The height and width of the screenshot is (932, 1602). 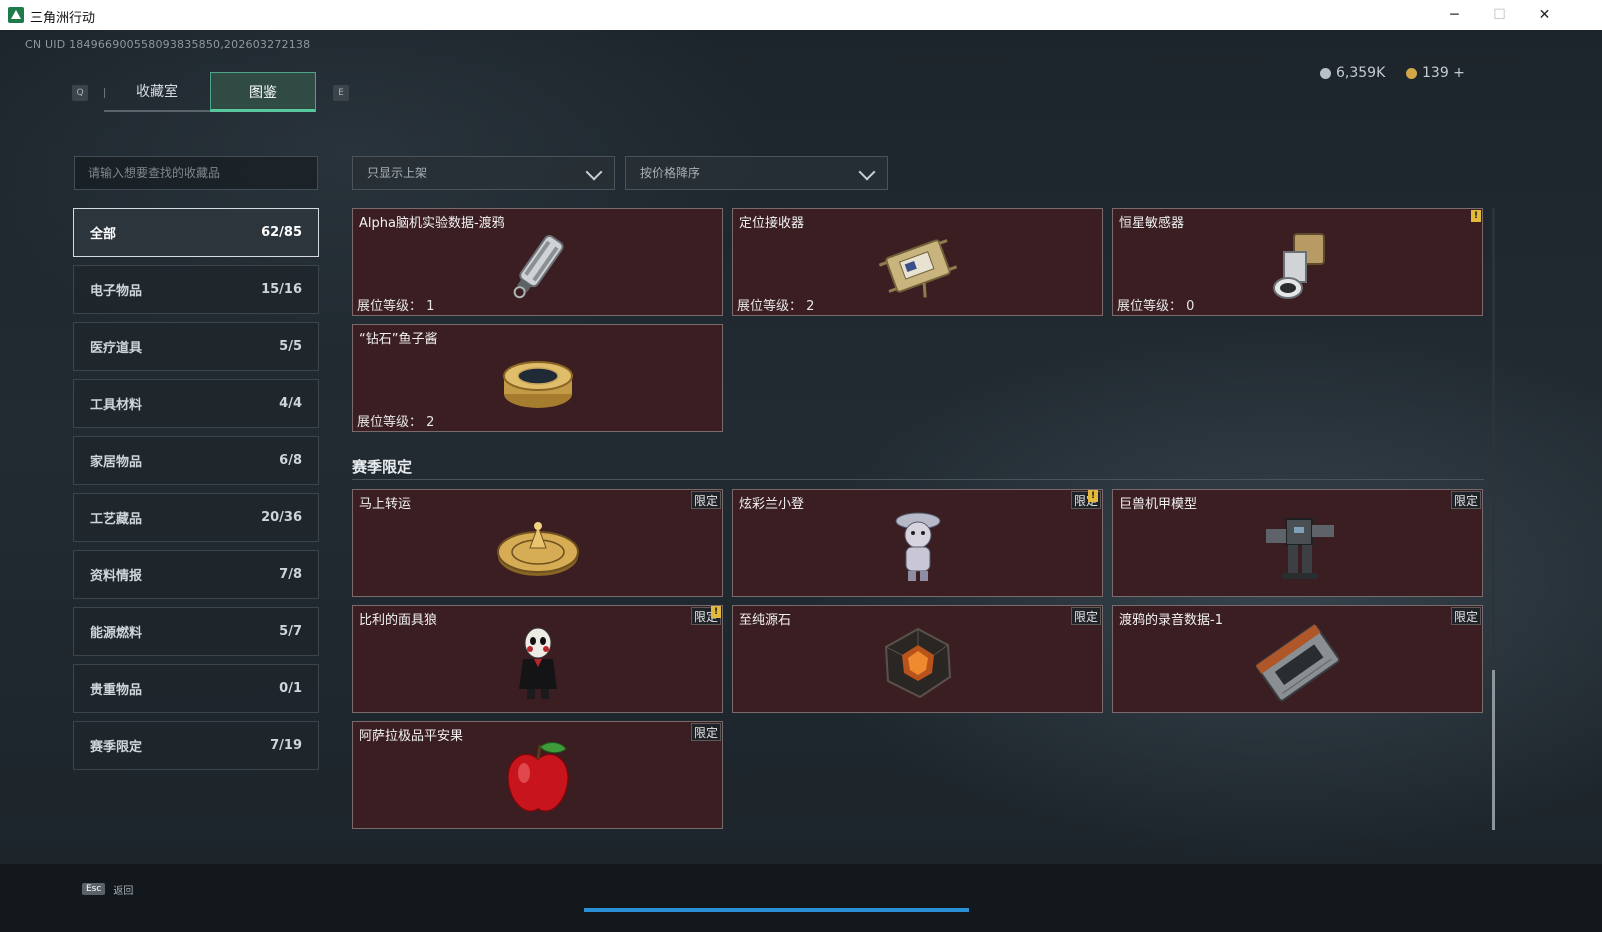 I want to click on tab-encyclopedia: 图鉴, so click(x=263, y=92).